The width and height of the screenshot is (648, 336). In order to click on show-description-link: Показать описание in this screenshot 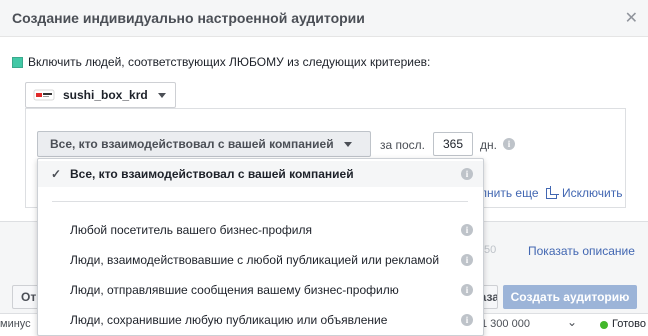, I will do `click(581, 251)`.